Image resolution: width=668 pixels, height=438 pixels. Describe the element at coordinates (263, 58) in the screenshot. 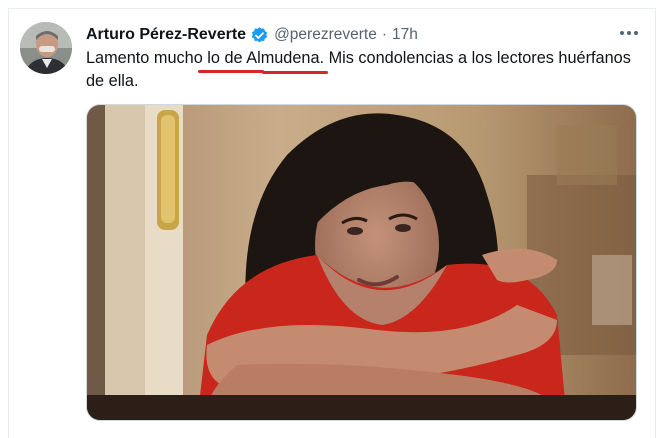

I see `tweet-text-highlight: lo de Almudena` at that location.